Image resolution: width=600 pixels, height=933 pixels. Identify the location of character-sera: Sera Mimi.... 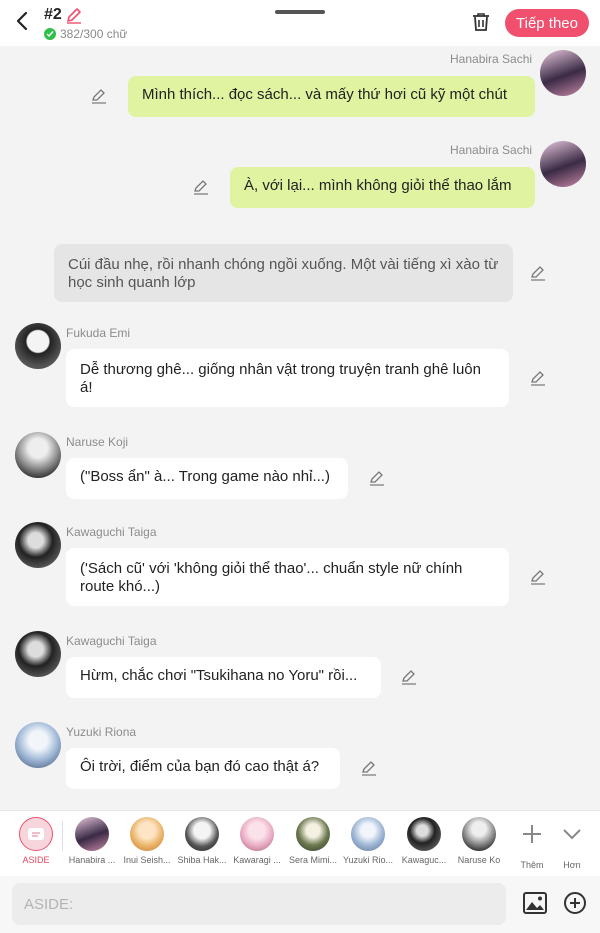
(313, 841).